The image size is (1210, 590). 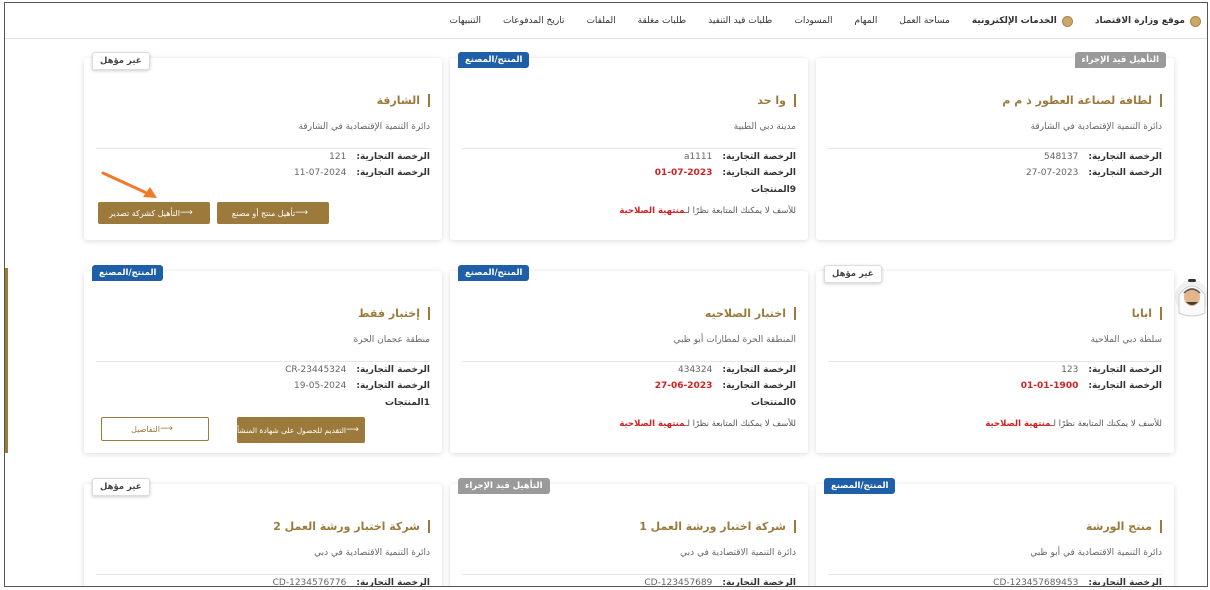 I want to click on nav-drafts: المسودات, so click(x=813, y=21).